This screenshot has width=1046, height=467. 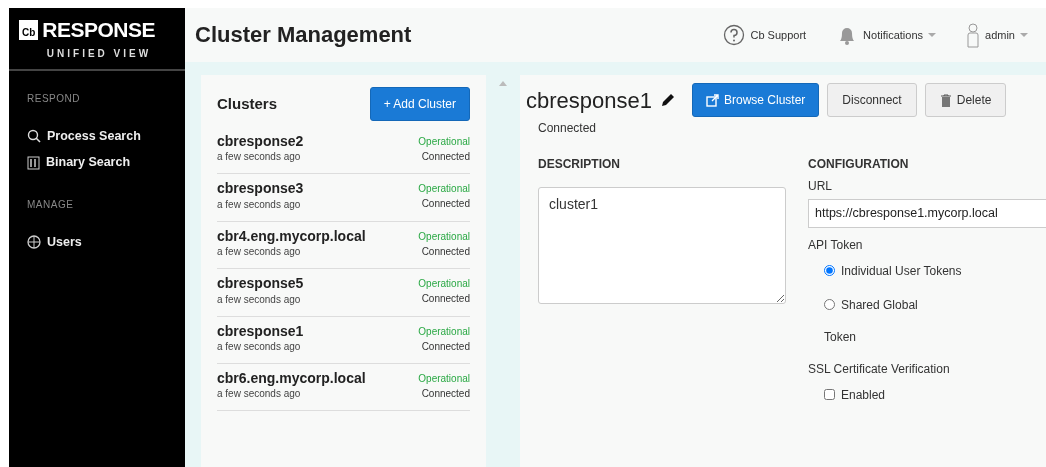 I want to click on logo-text: RESPONSE, so click(x=99, y=30).